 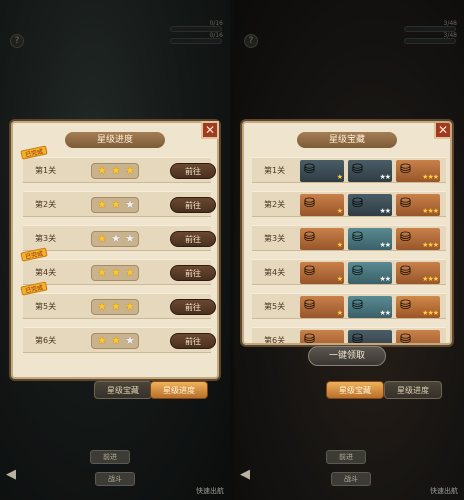 I want to click on level-label: 第6关, so click(x=275, y=340).